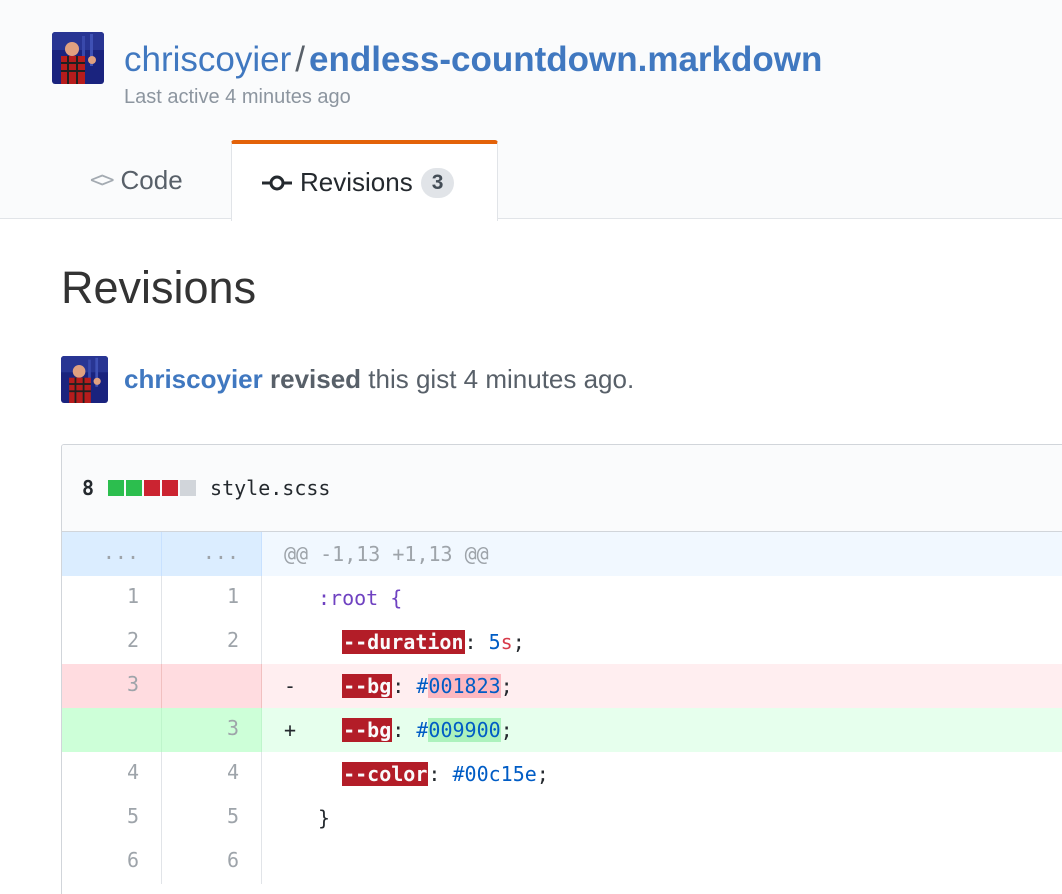  I want to click on old-line-number: 1, so click(112, 598).